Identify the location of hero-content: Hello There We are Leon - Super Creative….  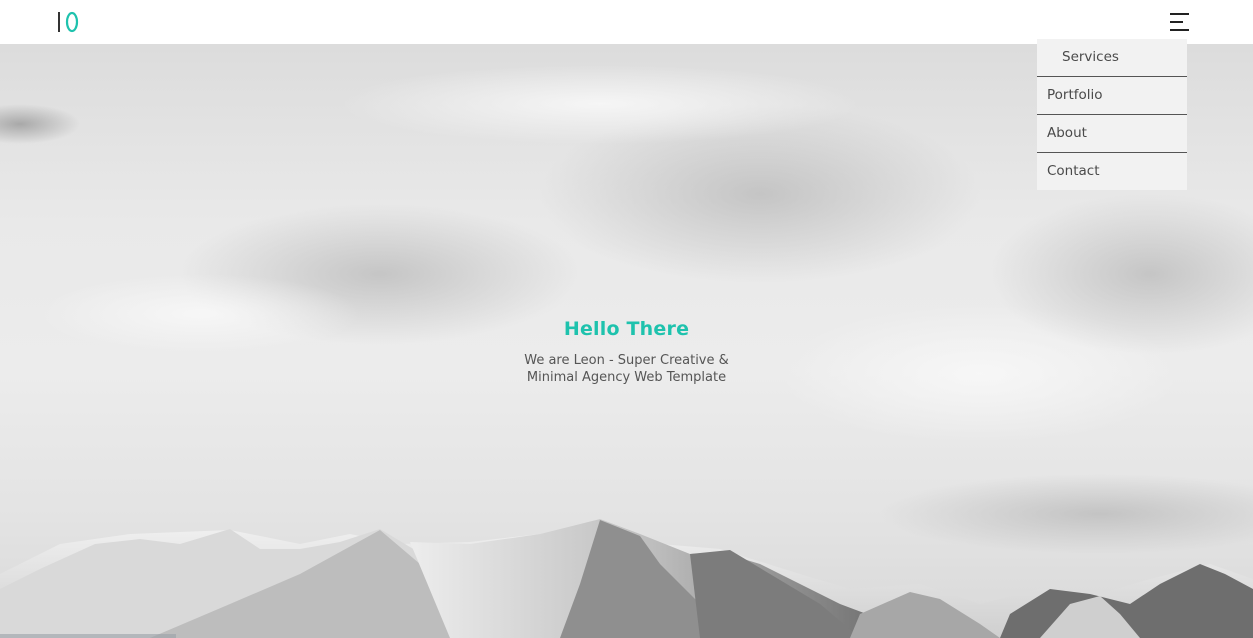
(626, 352).